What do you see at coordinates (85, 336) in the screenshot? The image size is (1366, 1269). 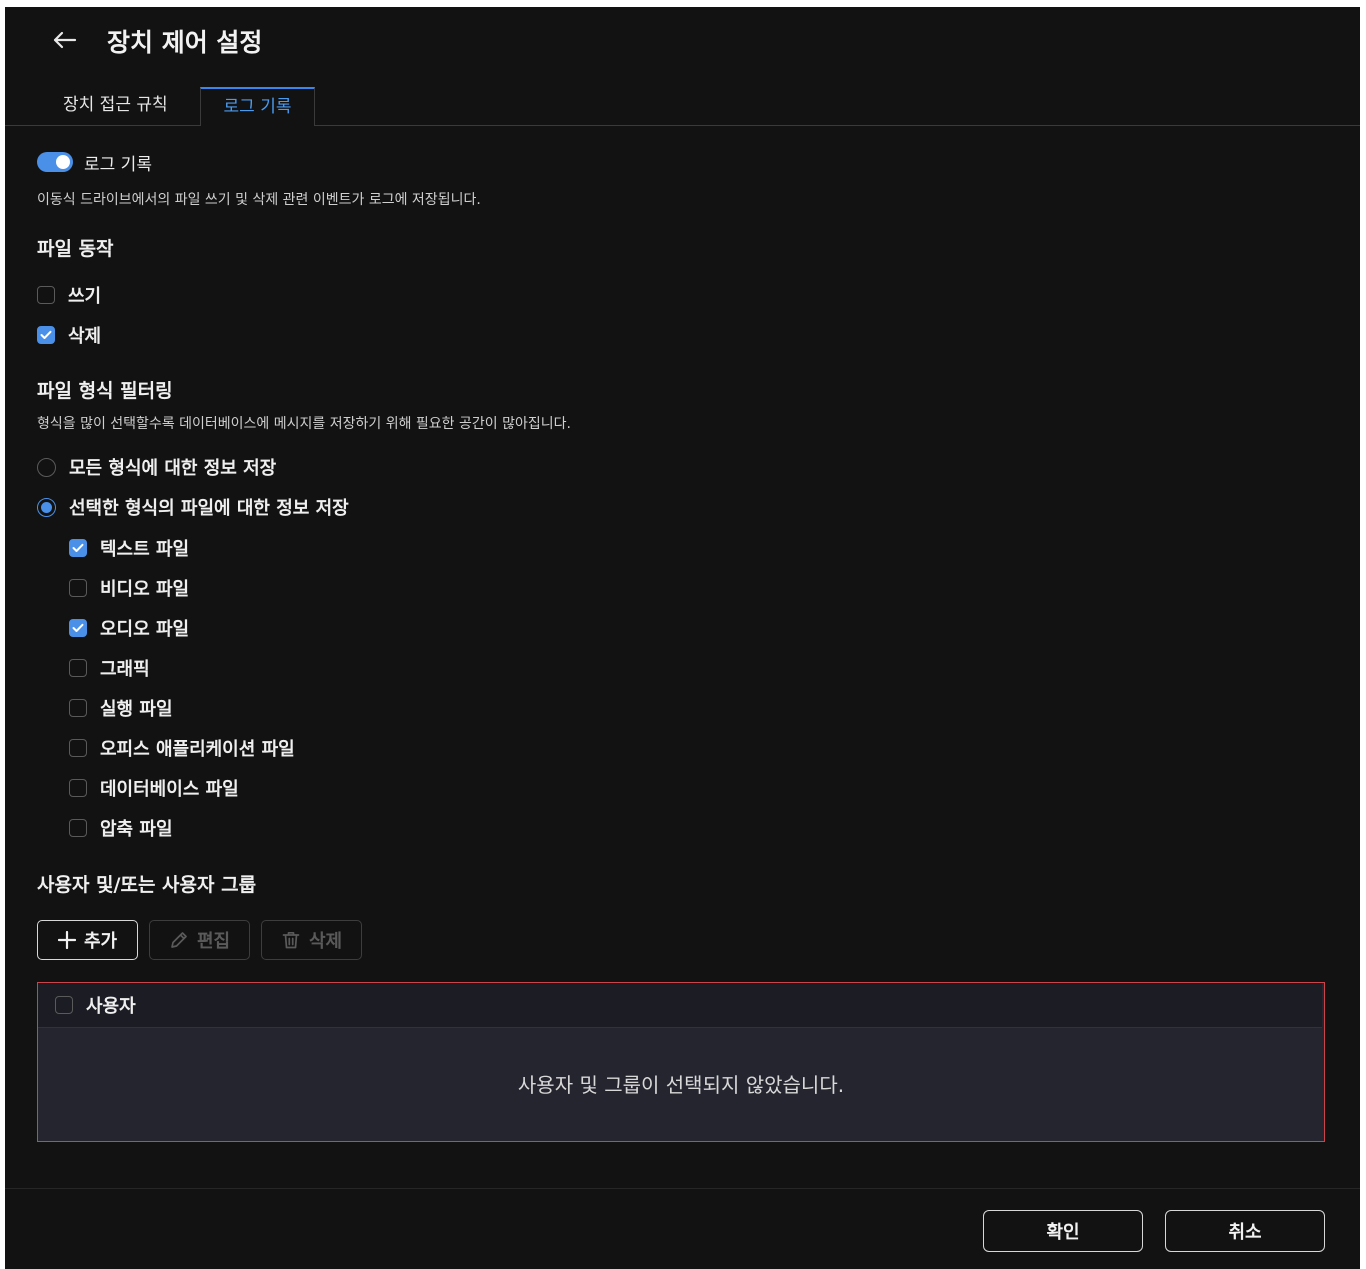 I see `delete-label: 삭제` at bounding box center [85, 336].